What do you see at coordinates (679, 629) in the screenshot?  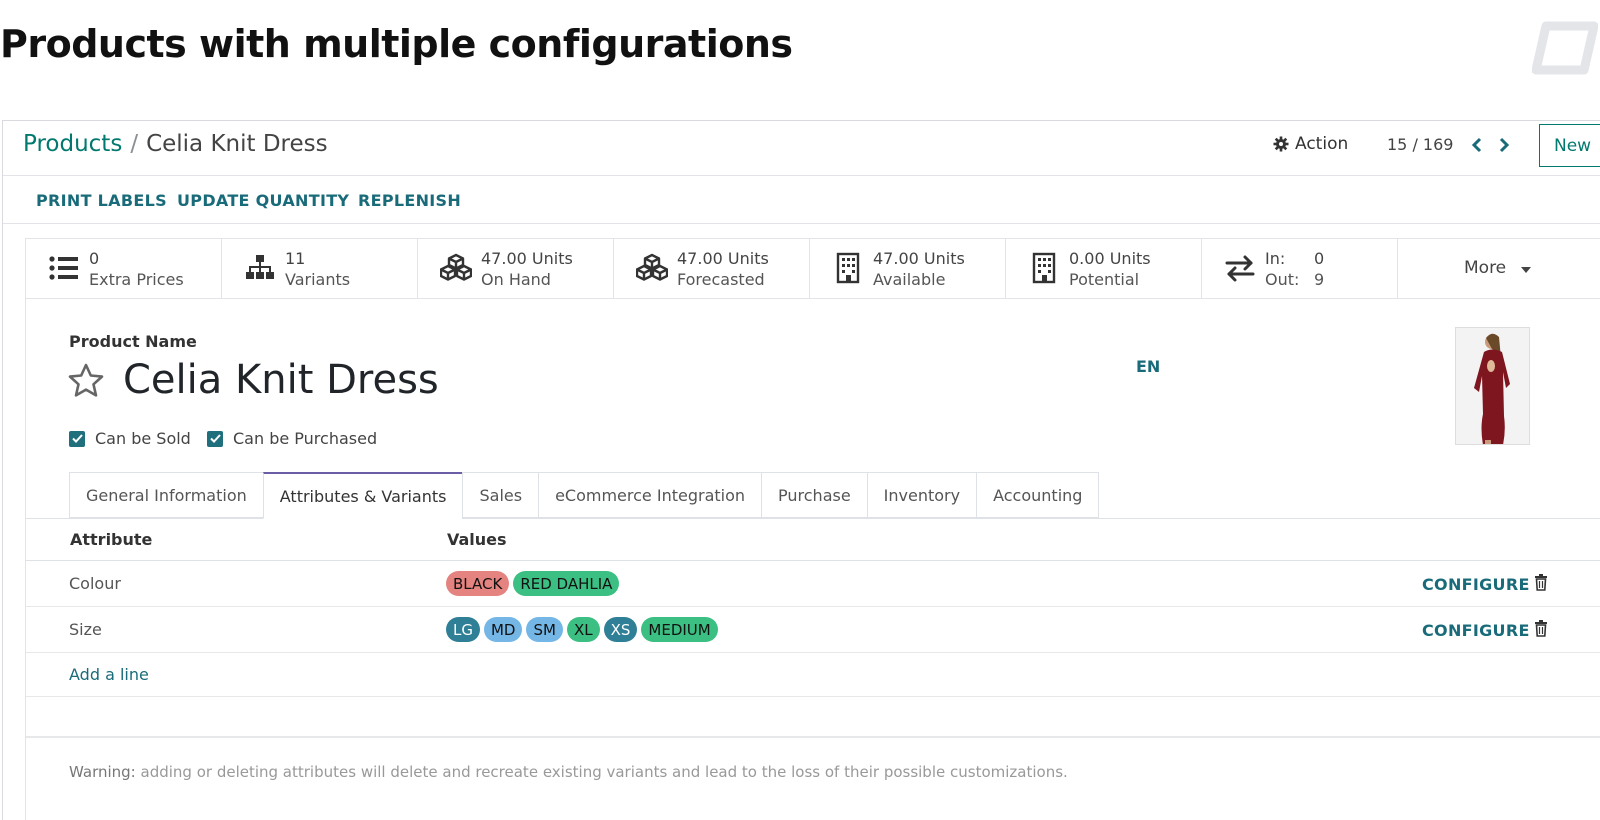 I see `value-tag: MEDIUM` at bounding box center [679, 629].